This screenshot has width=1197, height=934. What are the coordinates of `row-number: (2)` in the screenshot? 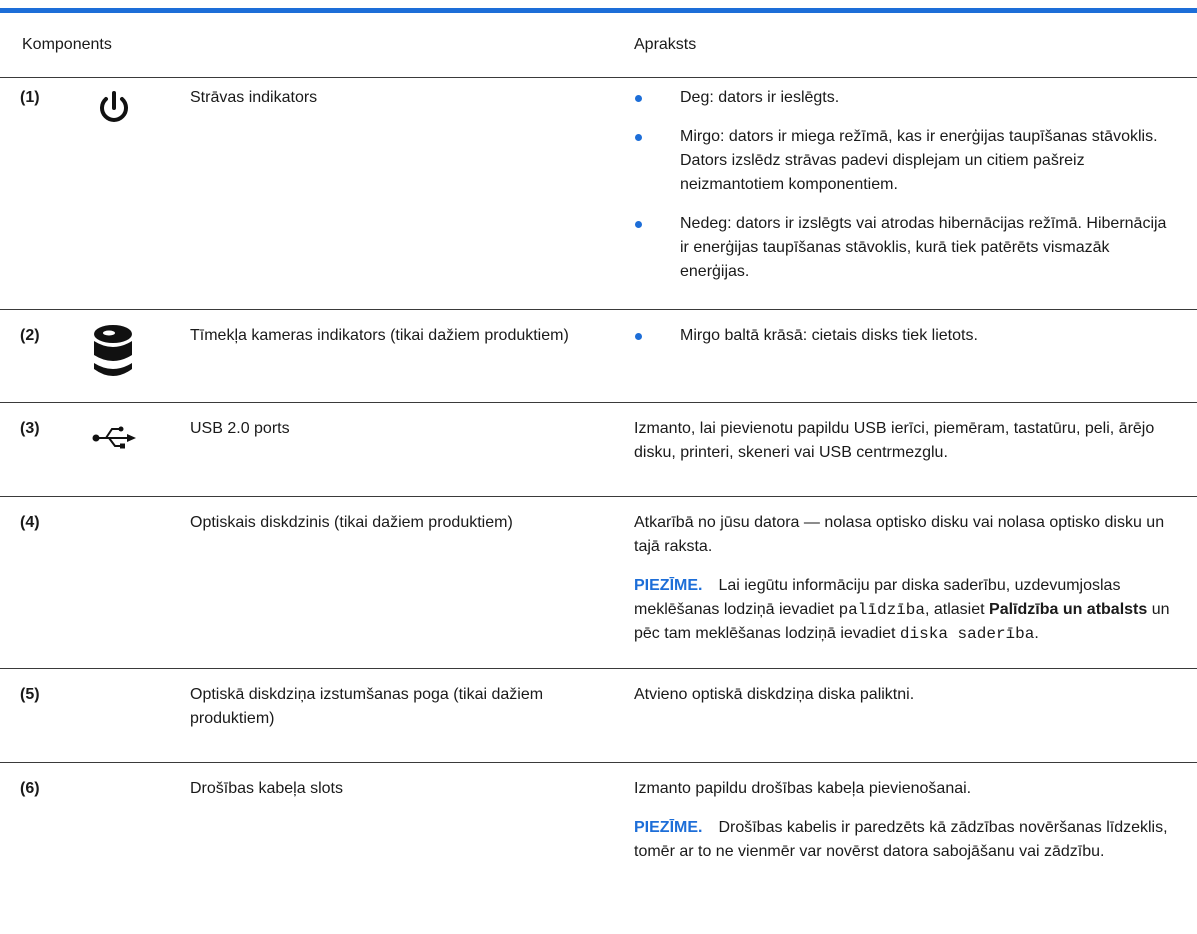 It's located at (30, 335).